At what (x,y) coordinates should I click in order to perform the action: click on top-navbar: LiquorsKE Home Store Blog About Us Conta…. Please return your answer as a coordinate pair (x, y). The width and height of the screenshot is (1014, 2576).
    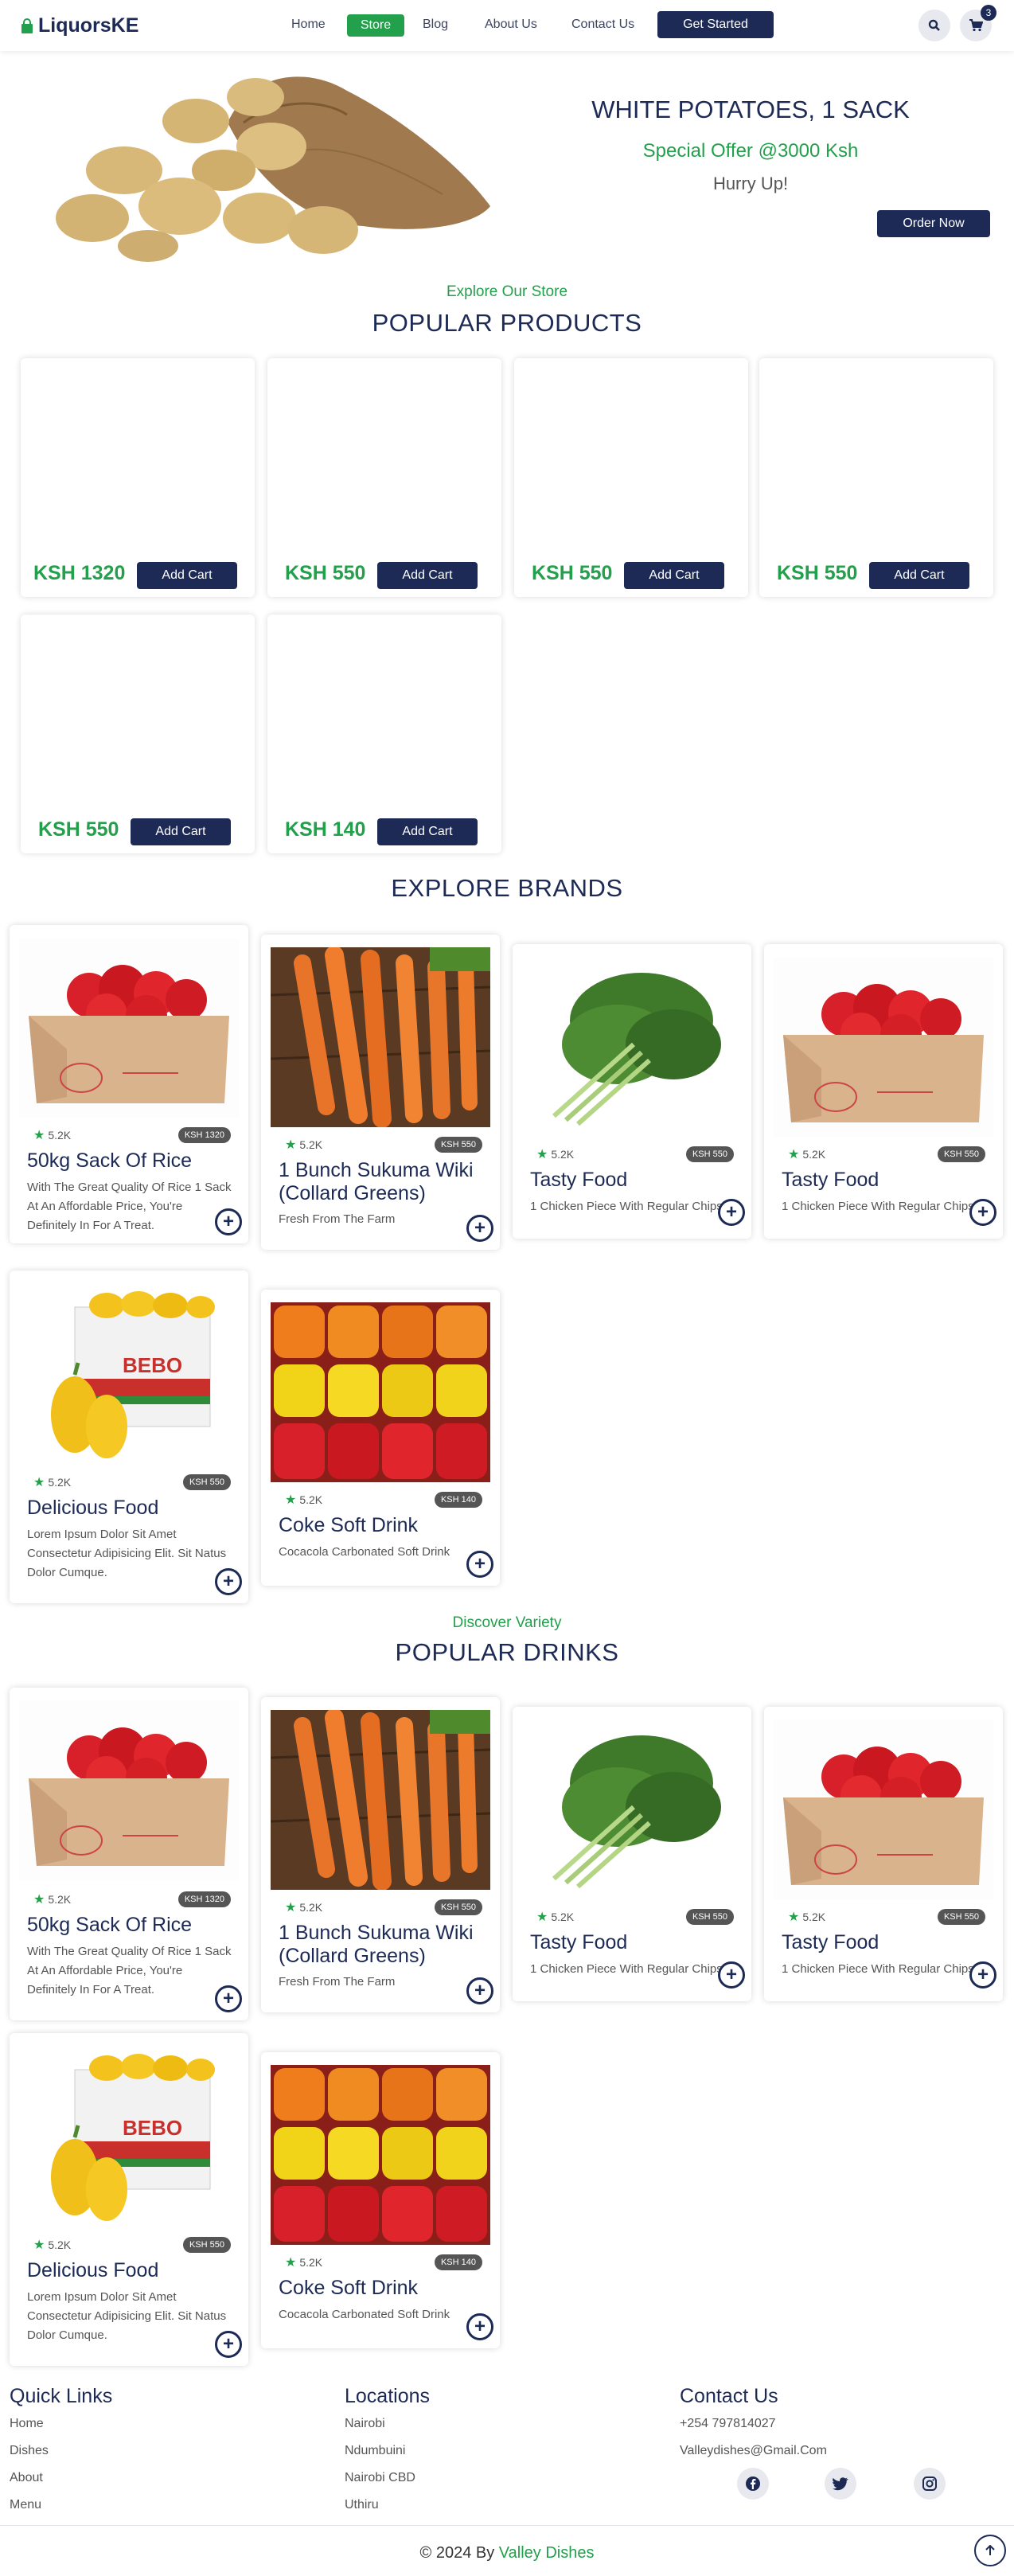
    Looking at the image, I should click on (507, 25).